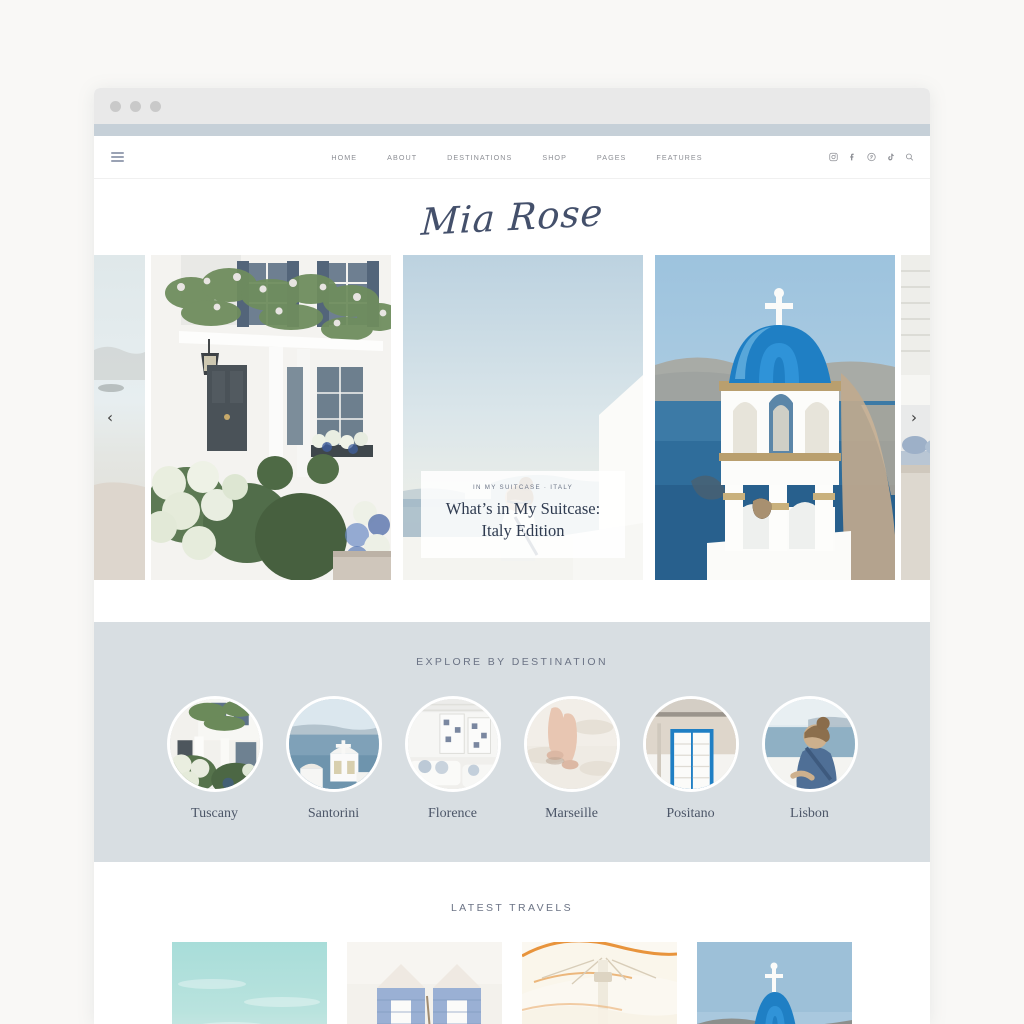  I want to click on destination-item-marseille: Marseille, so click(571, 759).